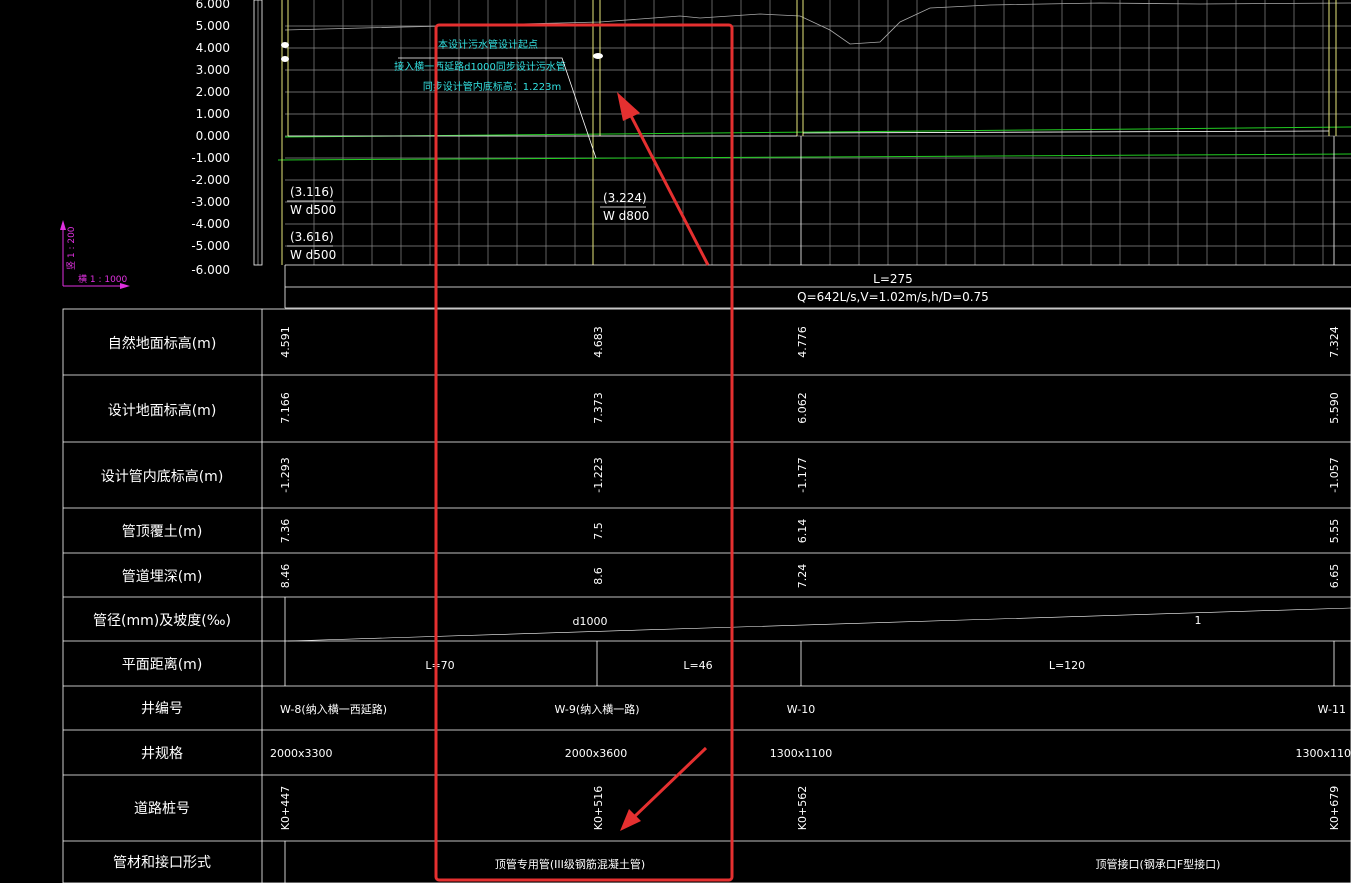 The image size is (1351, 883). What do you see at coordinates (213, 70) in the screenshot?
I see `elev-tick: 3.000` at bounding box center [213, 70].